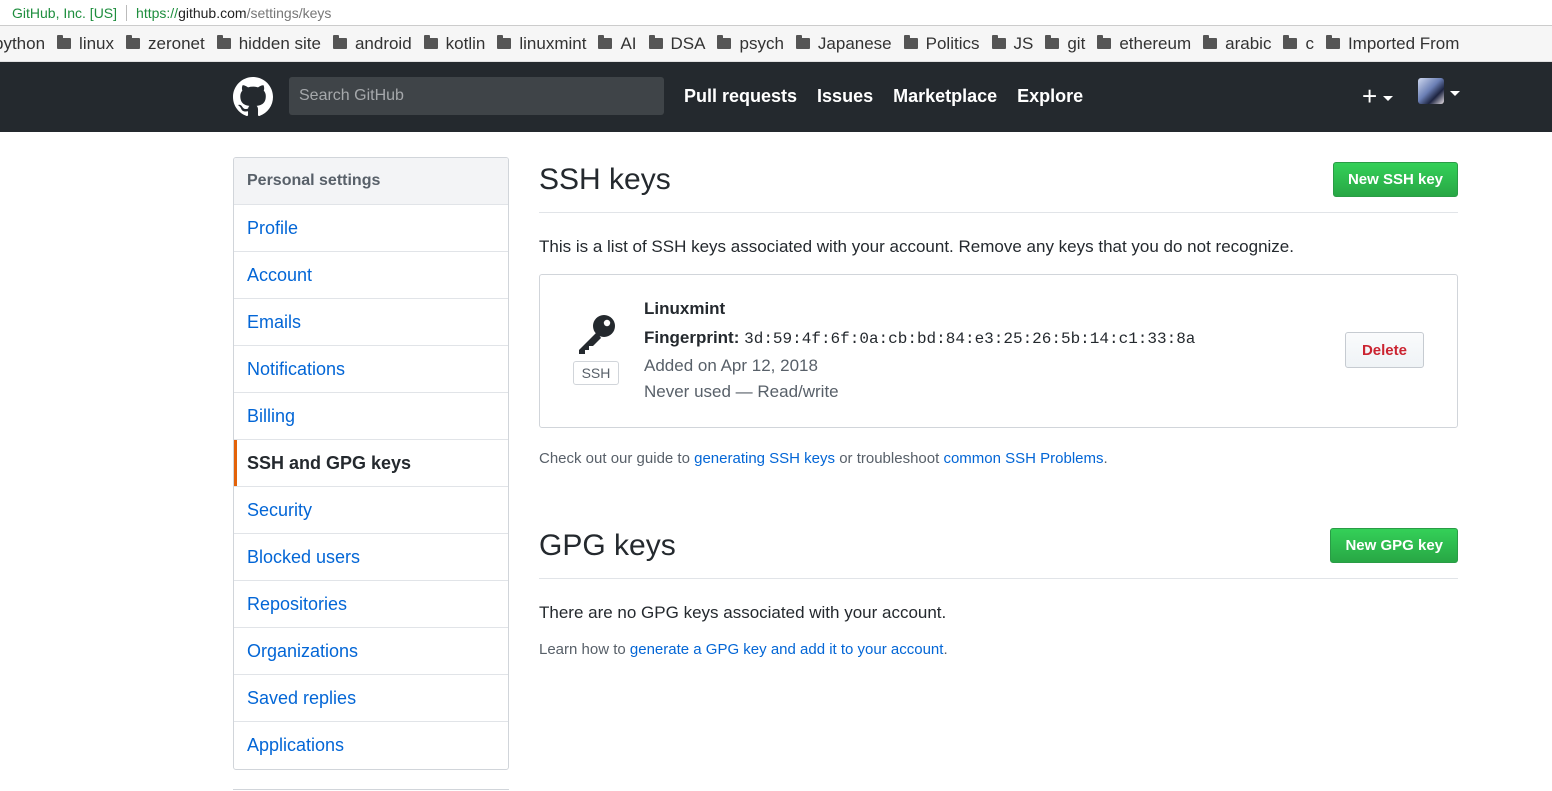 This screenshot has width=1552, height=791. I want to click on bookmark-label: psych, so click(761, 43).